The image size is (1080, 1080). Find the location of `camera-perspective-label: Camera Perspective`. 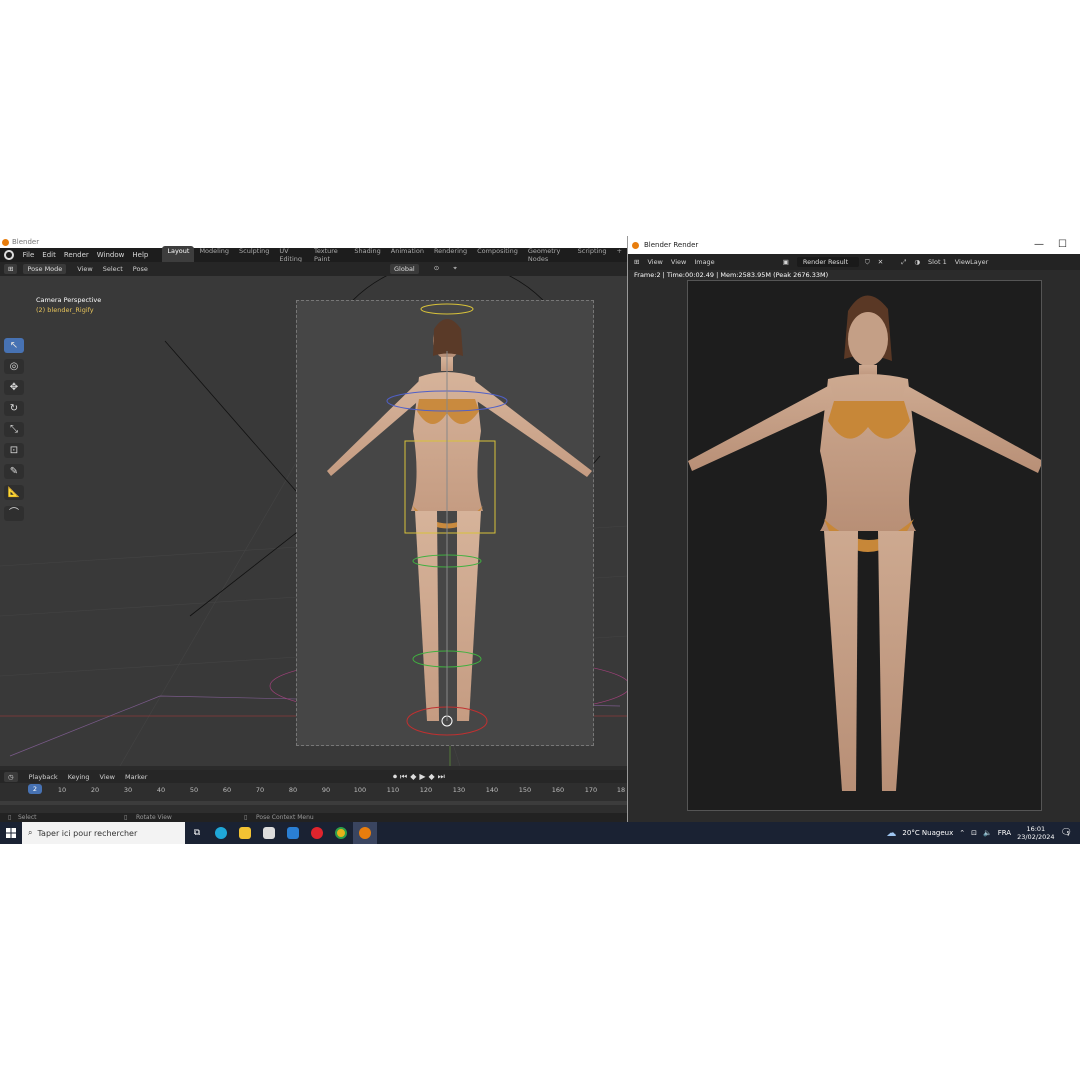

camera-perspective-label: Camera Perspective is located at coordinates (69, 300).